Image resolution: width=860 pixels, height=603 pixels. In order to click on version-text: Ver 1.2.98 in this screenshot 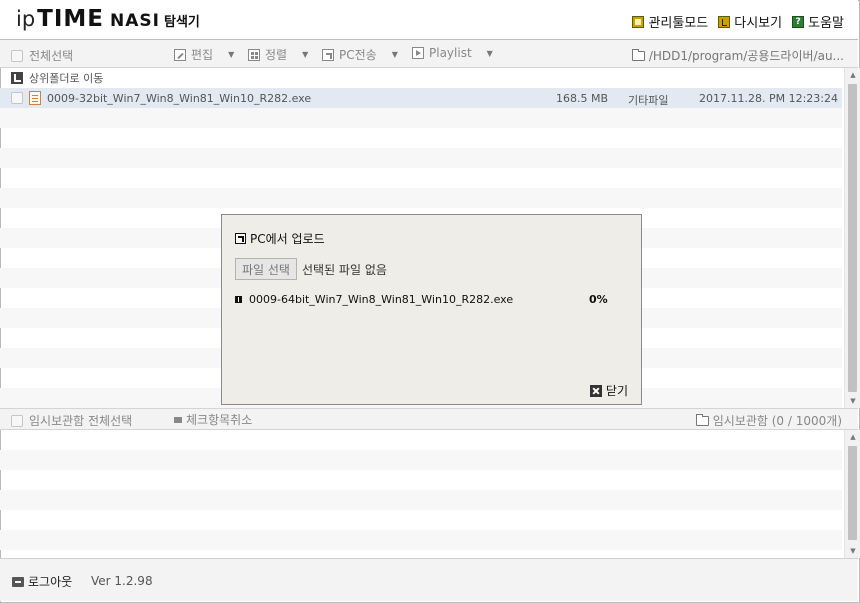, I will do `click(122, 581)`.